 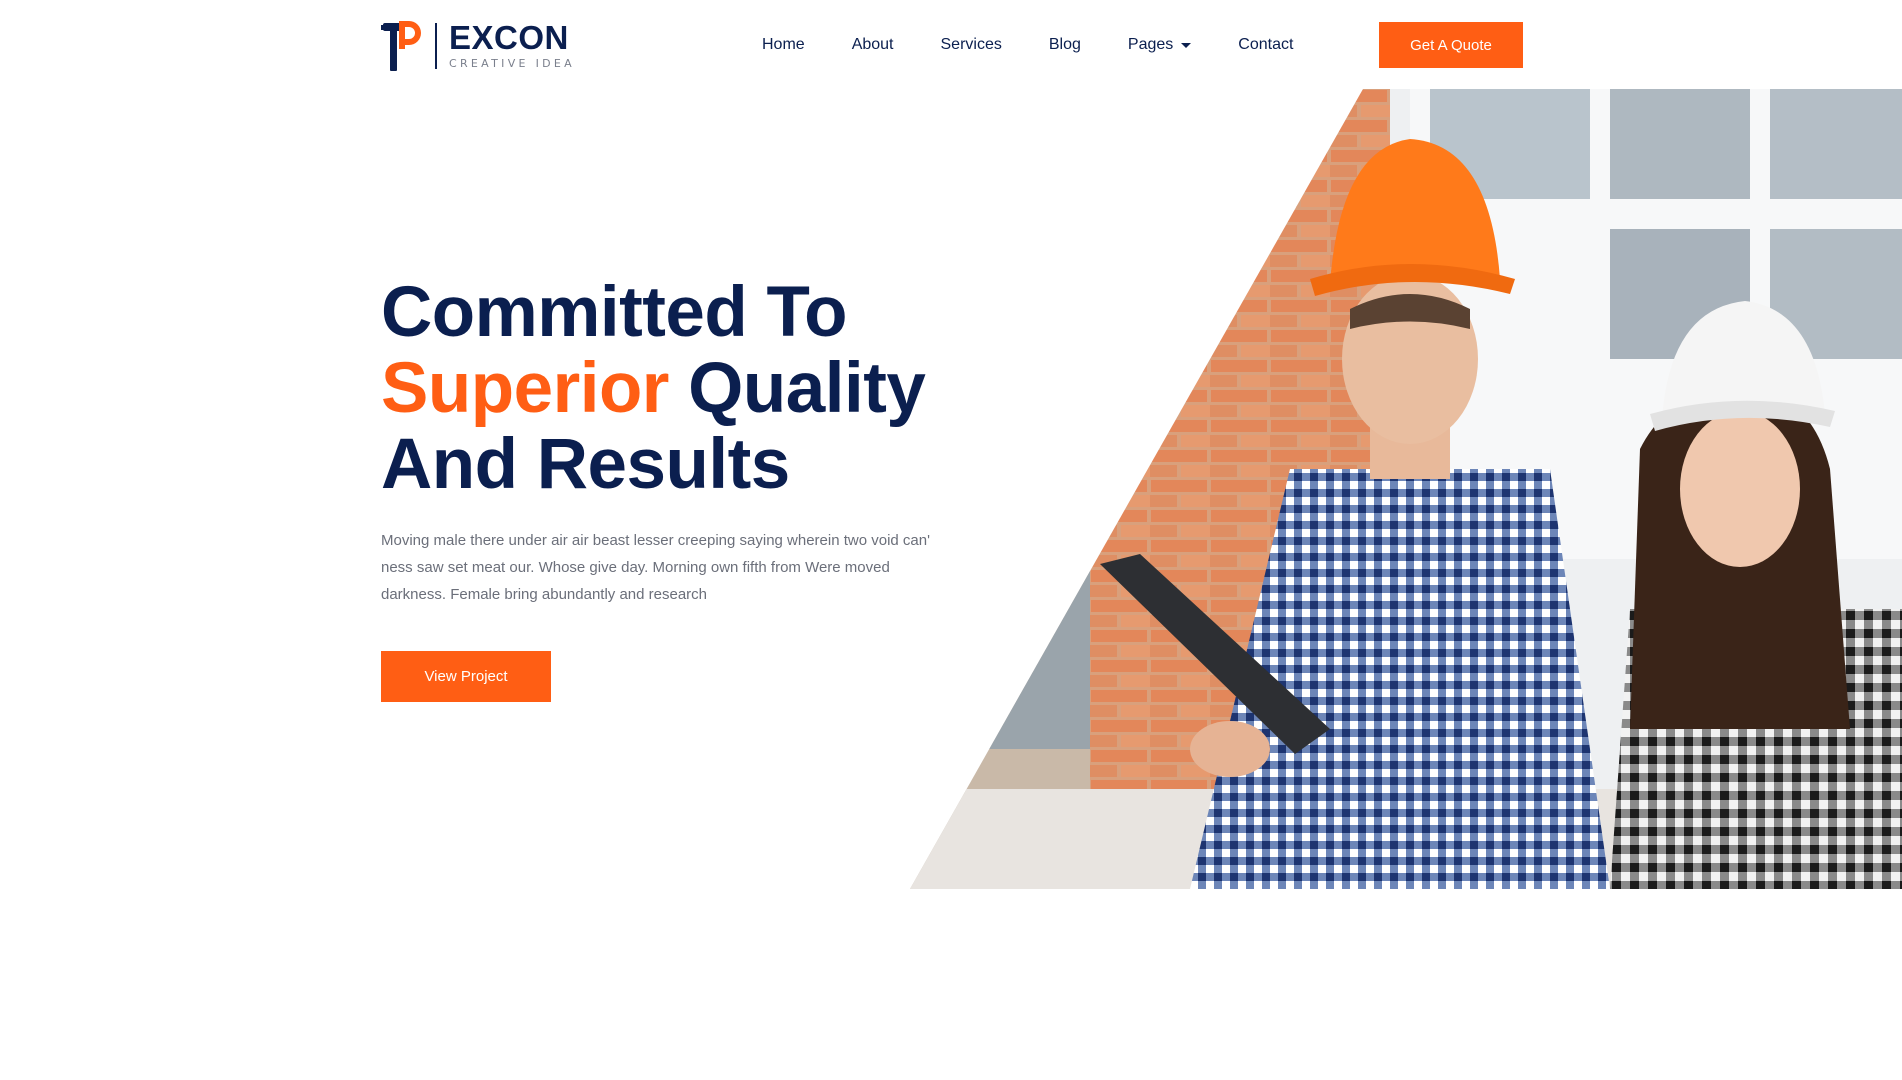 I want to click on hammer-p-logo-icon, so click(x=403, y=46).